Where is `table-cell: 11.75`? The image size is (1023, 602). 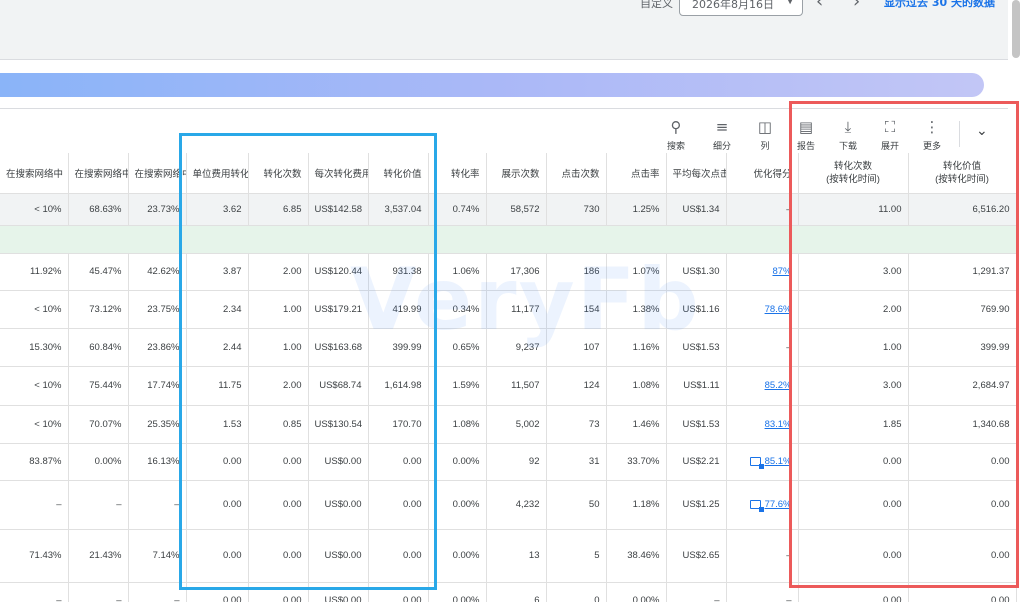 table-cell: 11.75 is located at coordinates (217, 386).